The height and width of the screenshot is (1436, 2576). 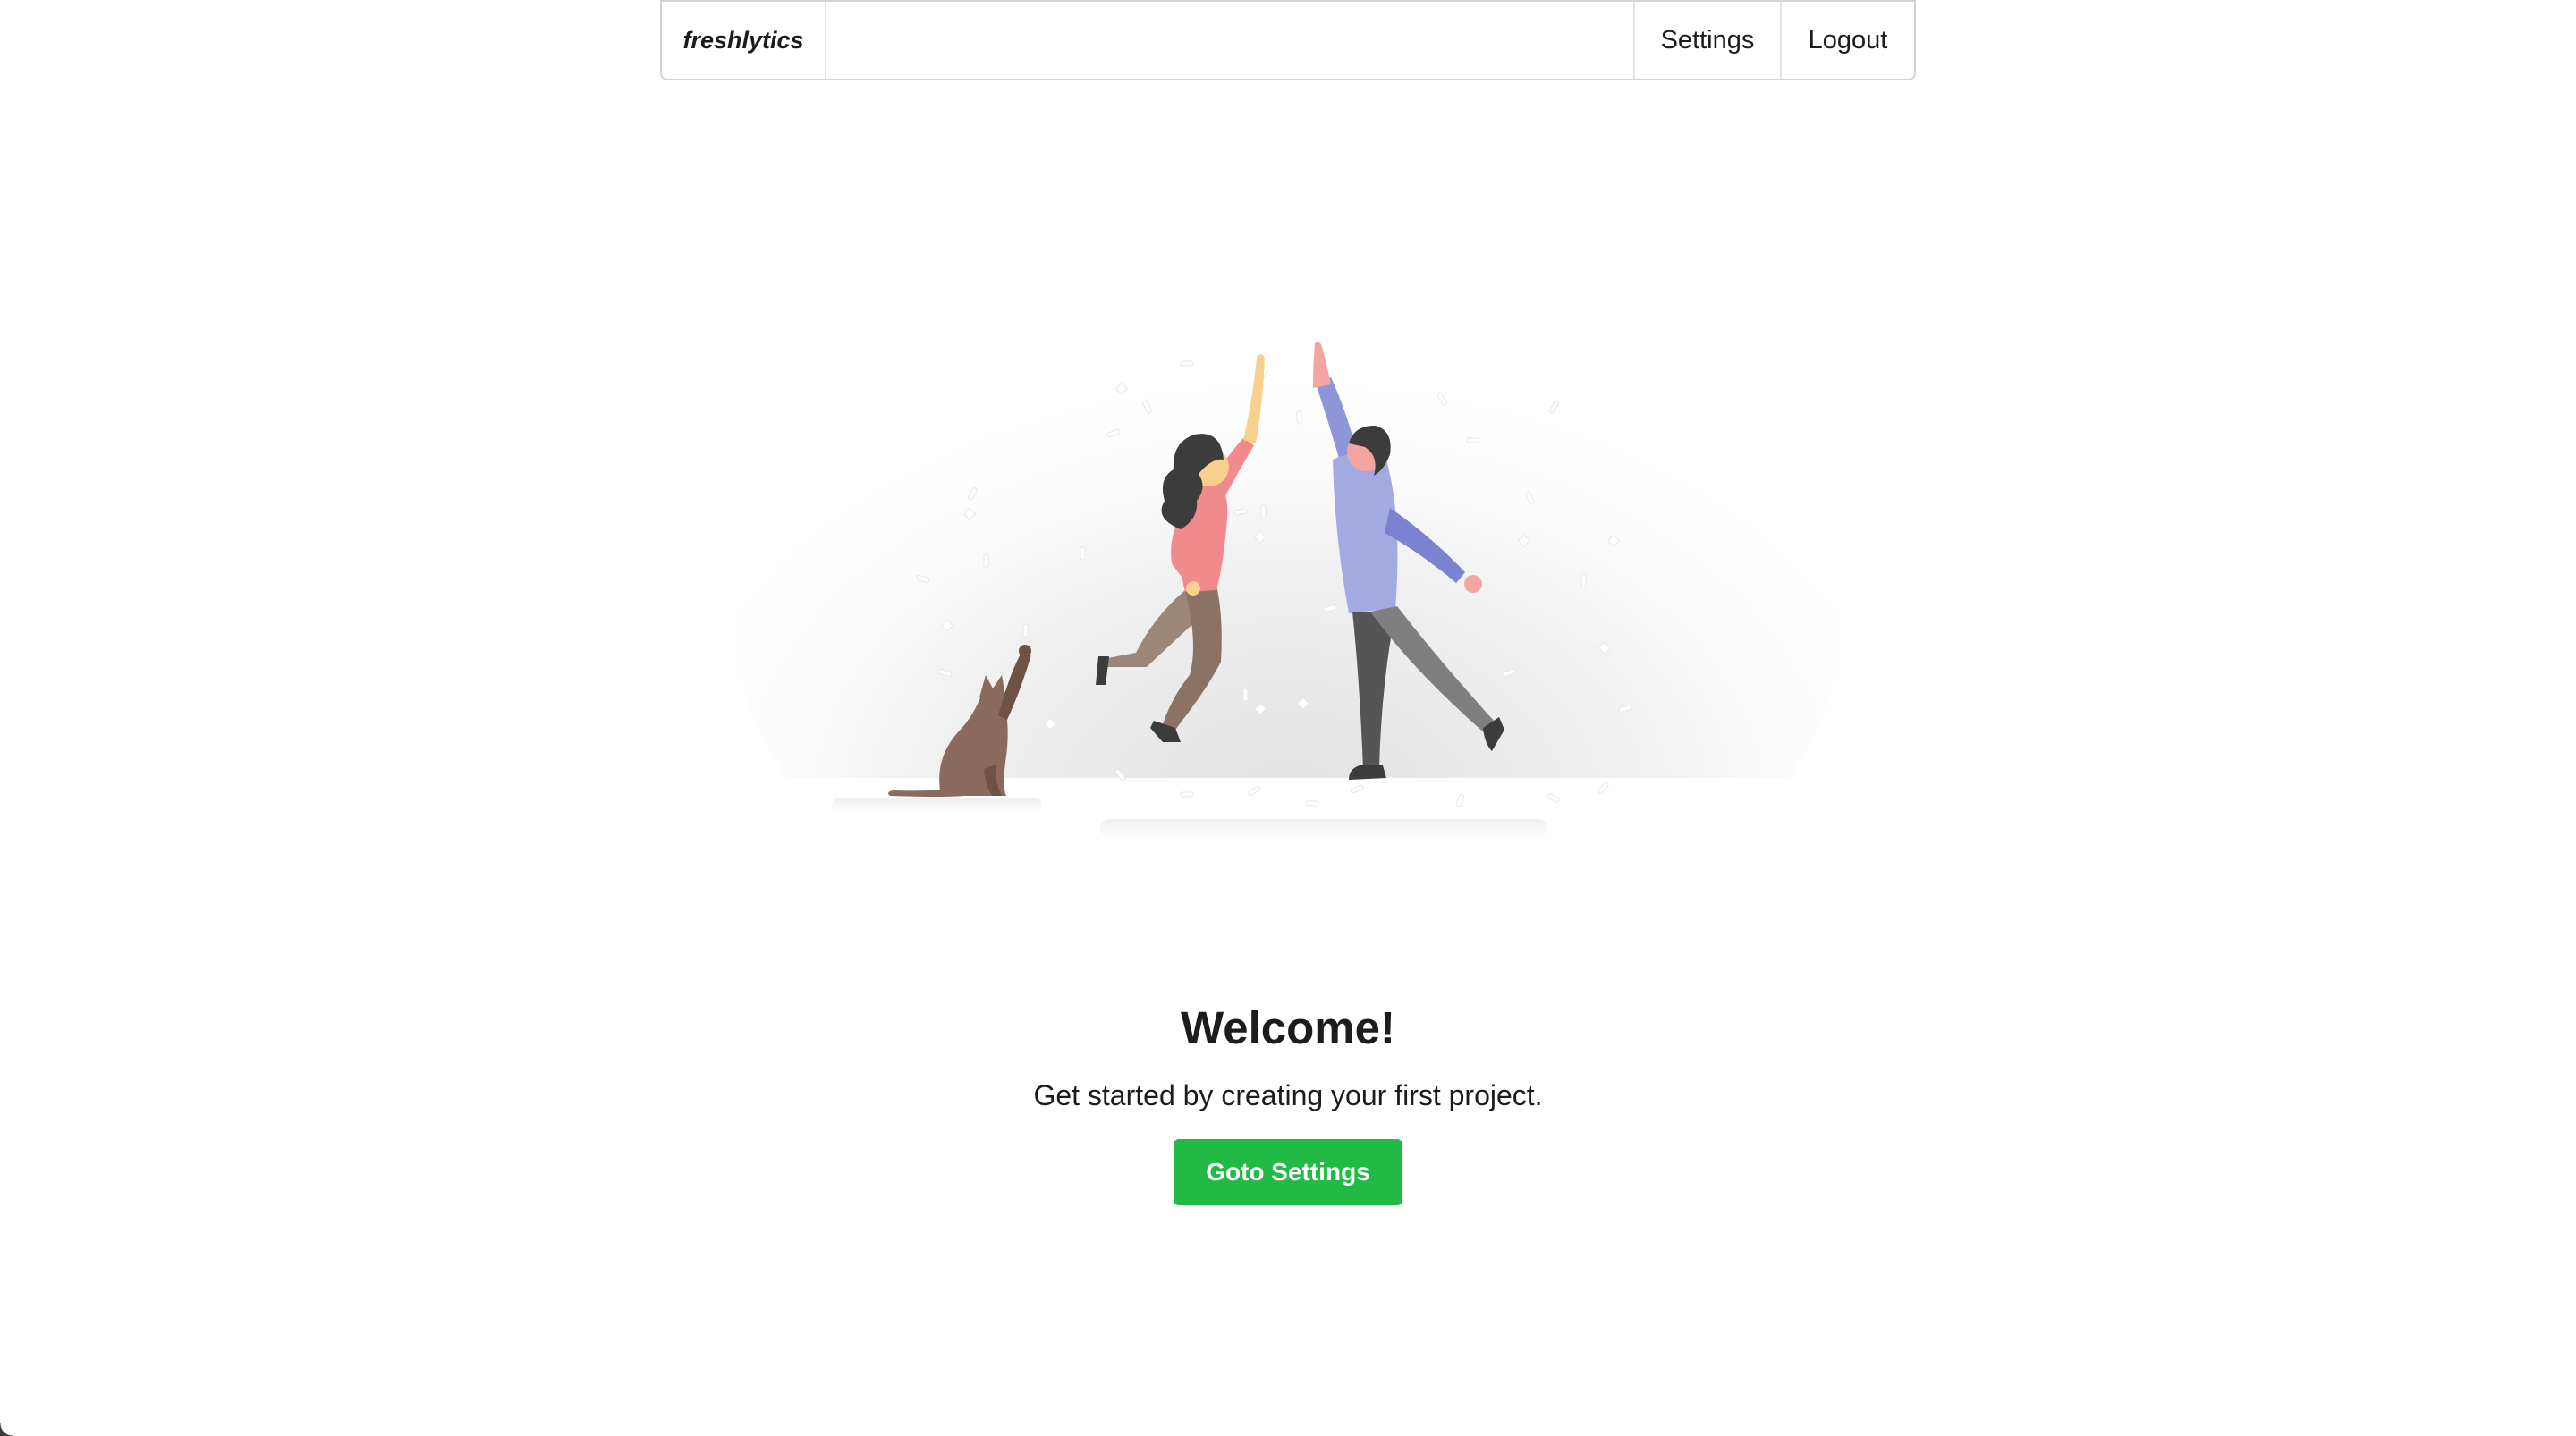 I want to click on logout-menu-item: Logout, so click(x=1847, y=40).